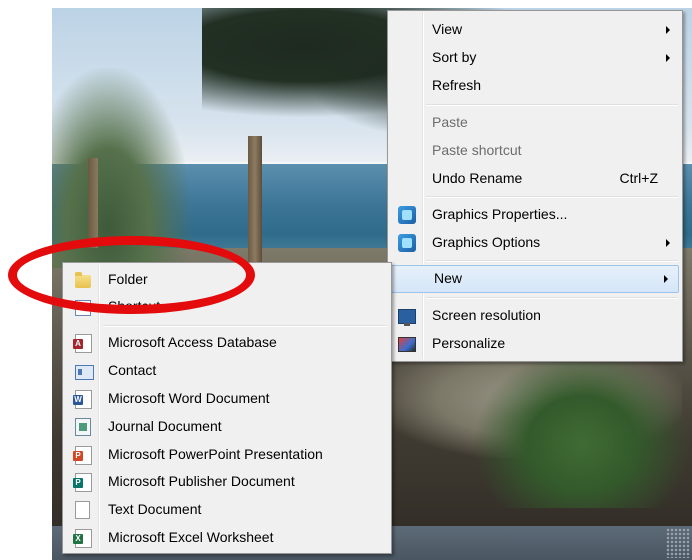  Describe the element at coordinates (93, 203) in the screenshot. I see `wallpaper-post-small` at that location.